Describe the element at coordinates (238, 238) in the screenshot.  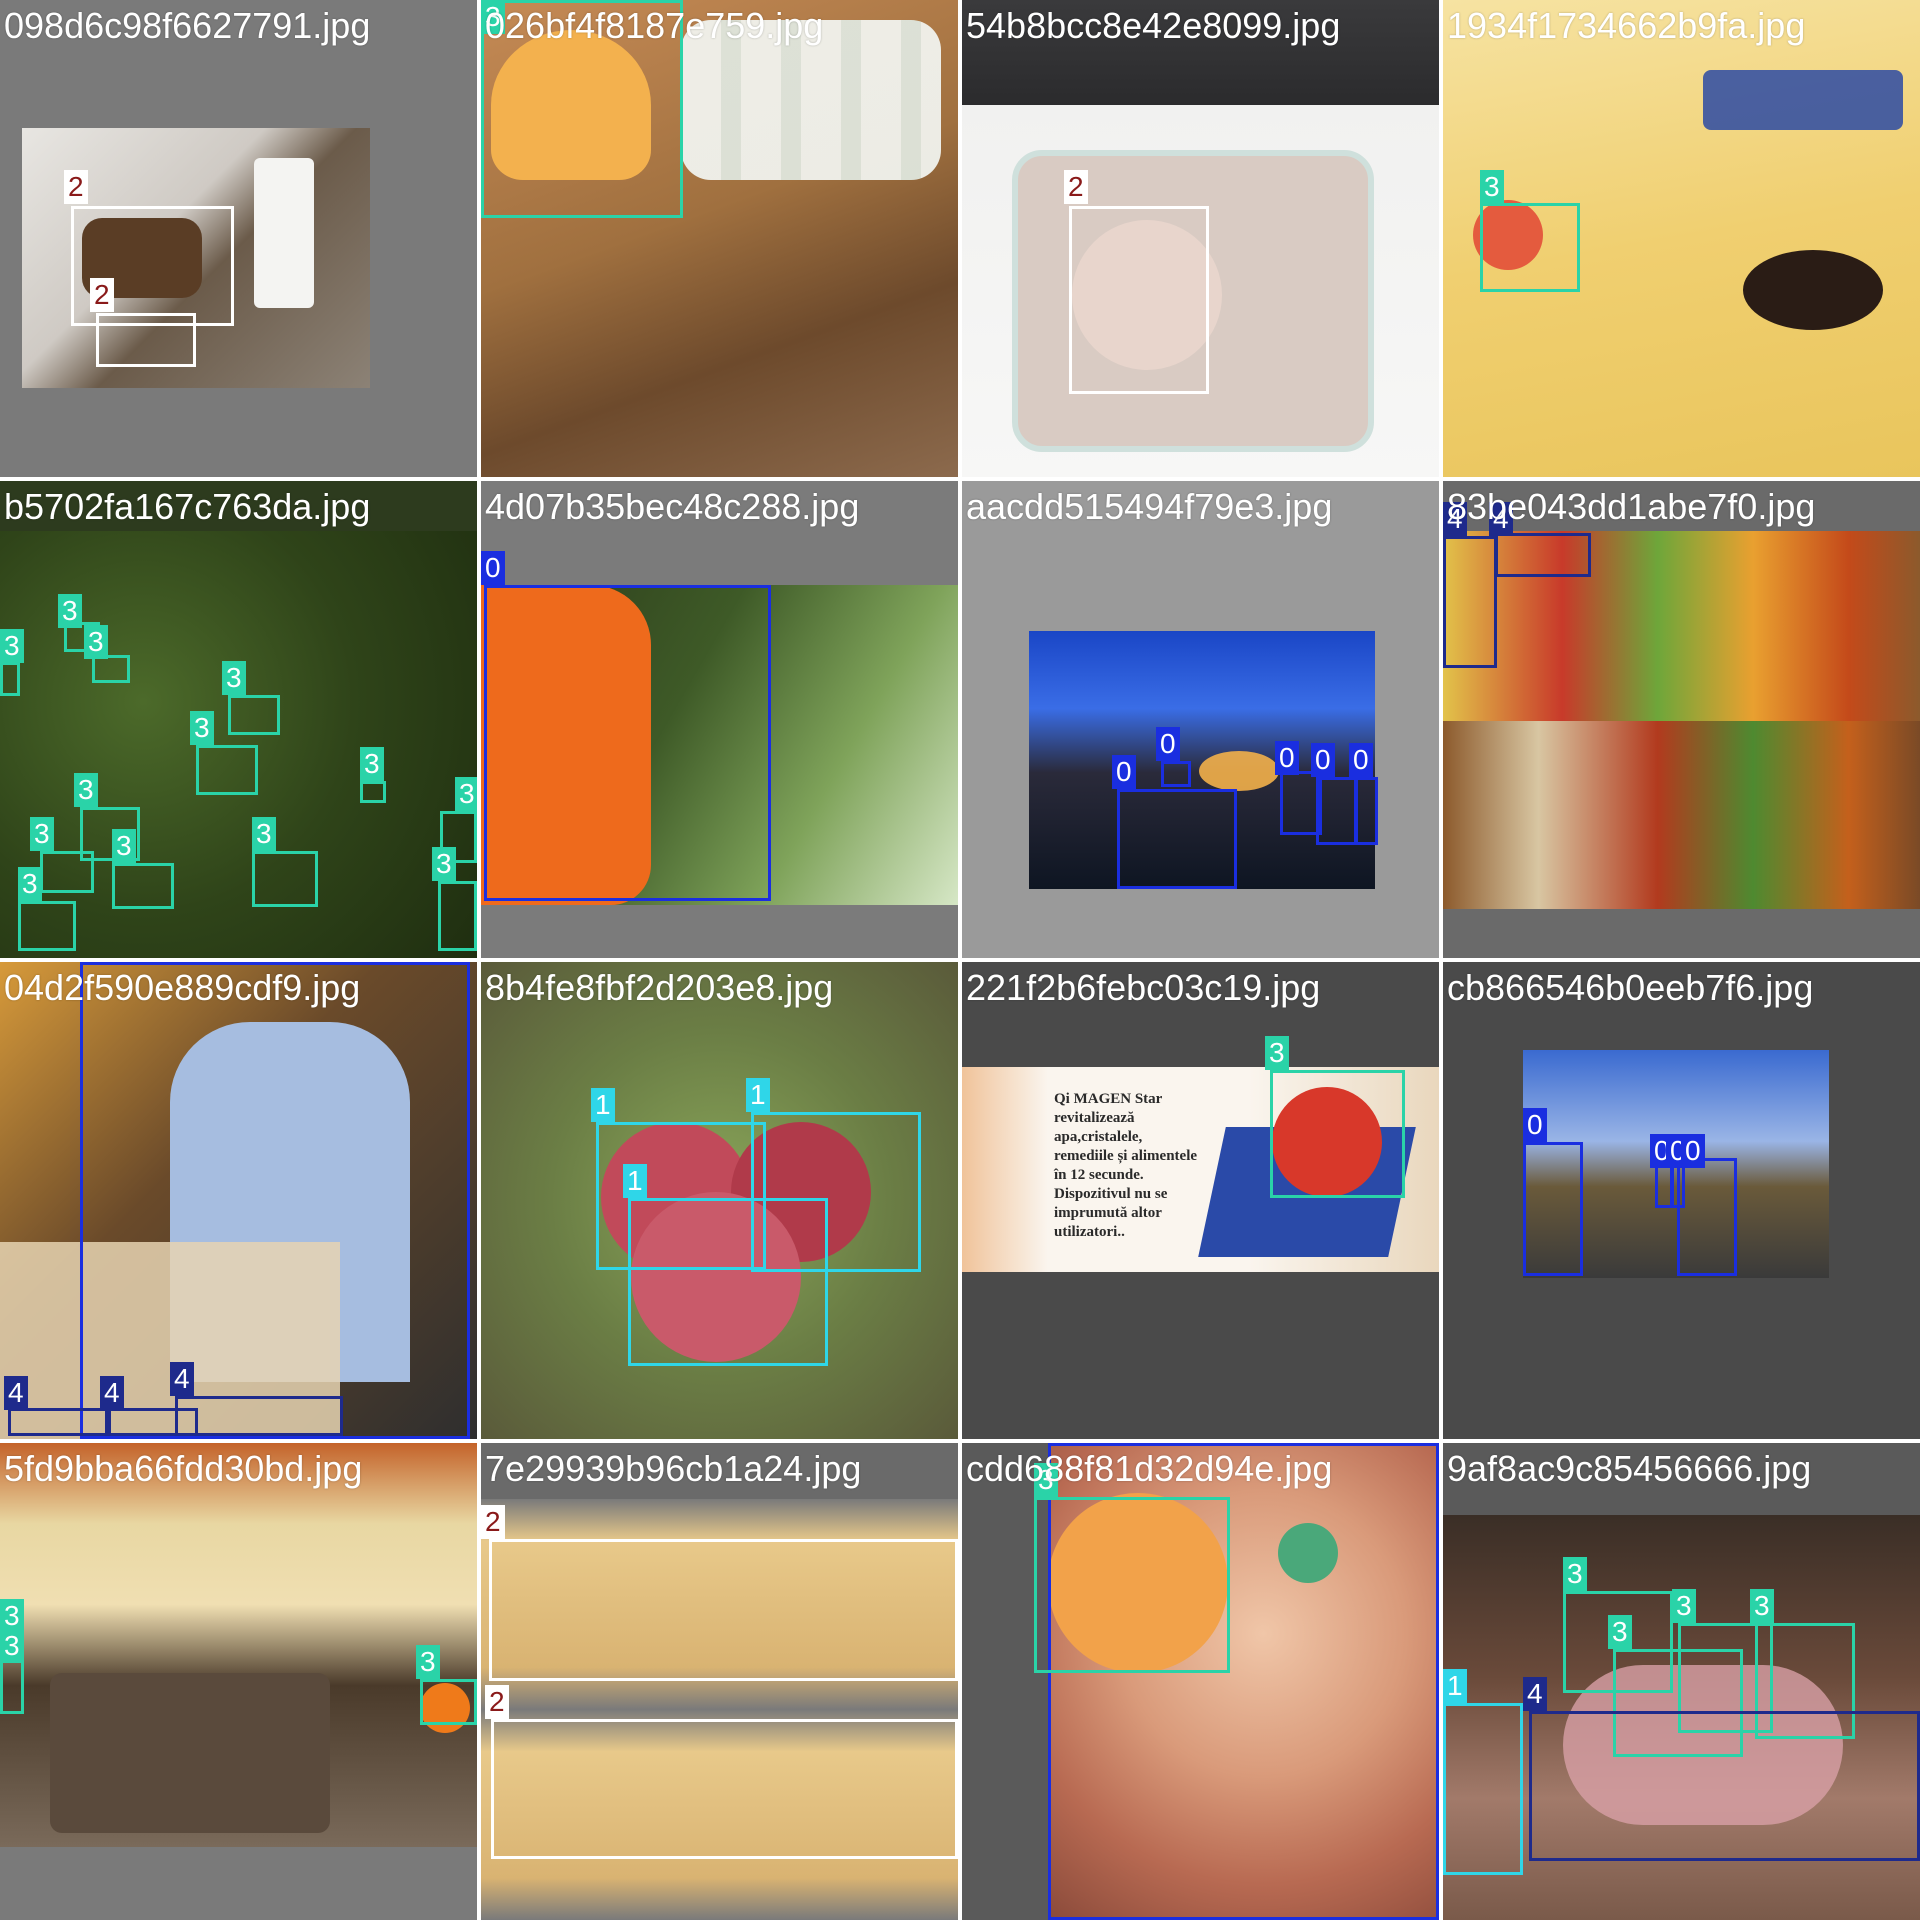
I see `tile: 2 2 098d6c98f6627791.jpg` at that location.